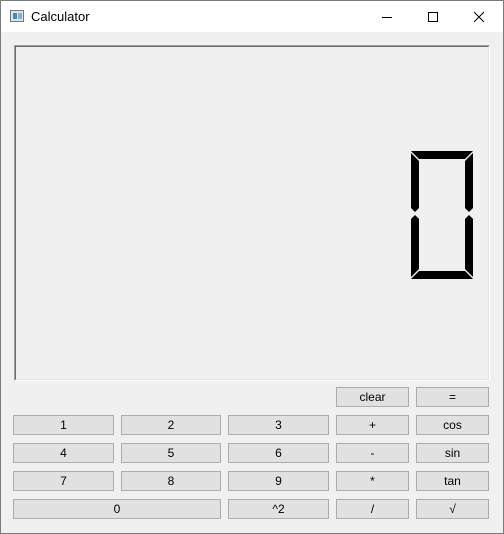 Image resolution: width=504 pixels, height=534 pixels. What do you see at coordinates (452, 509) in the screenshot?
I see `sqrt-button: √` at bounding box center [452, 509].